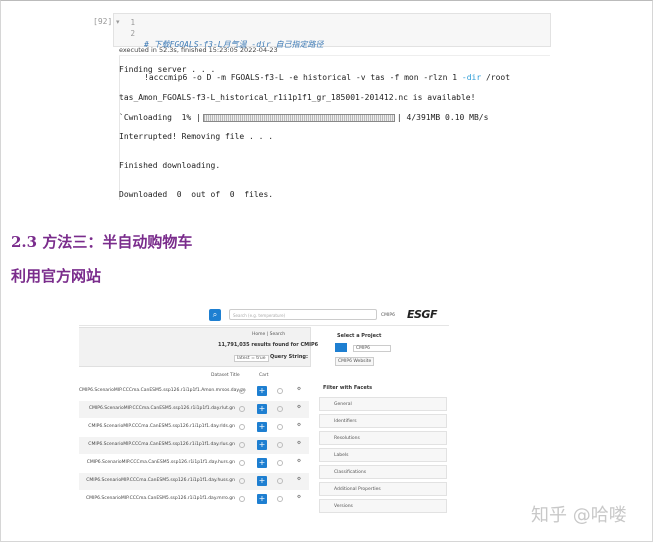 The height and width of the screenshot is (542, 653). I want to click on project-select: CMIP6, so click(372, 348).